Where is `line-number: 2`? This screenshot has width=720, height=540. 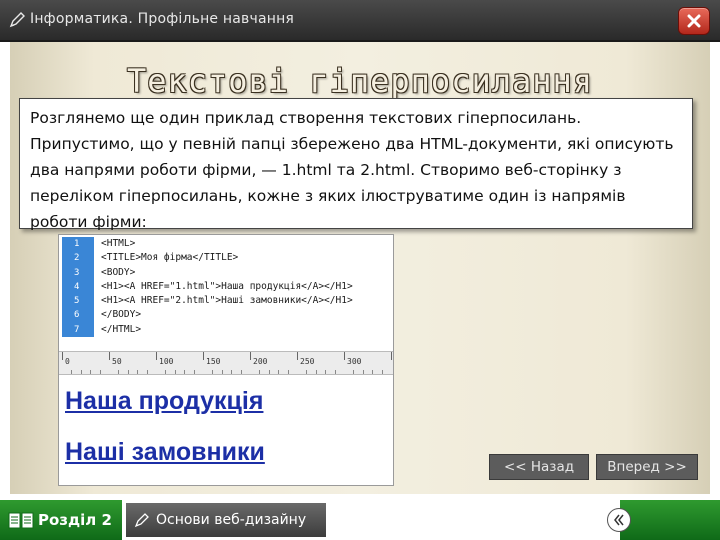
line-number: 2 is located at coordinates (77, 258).